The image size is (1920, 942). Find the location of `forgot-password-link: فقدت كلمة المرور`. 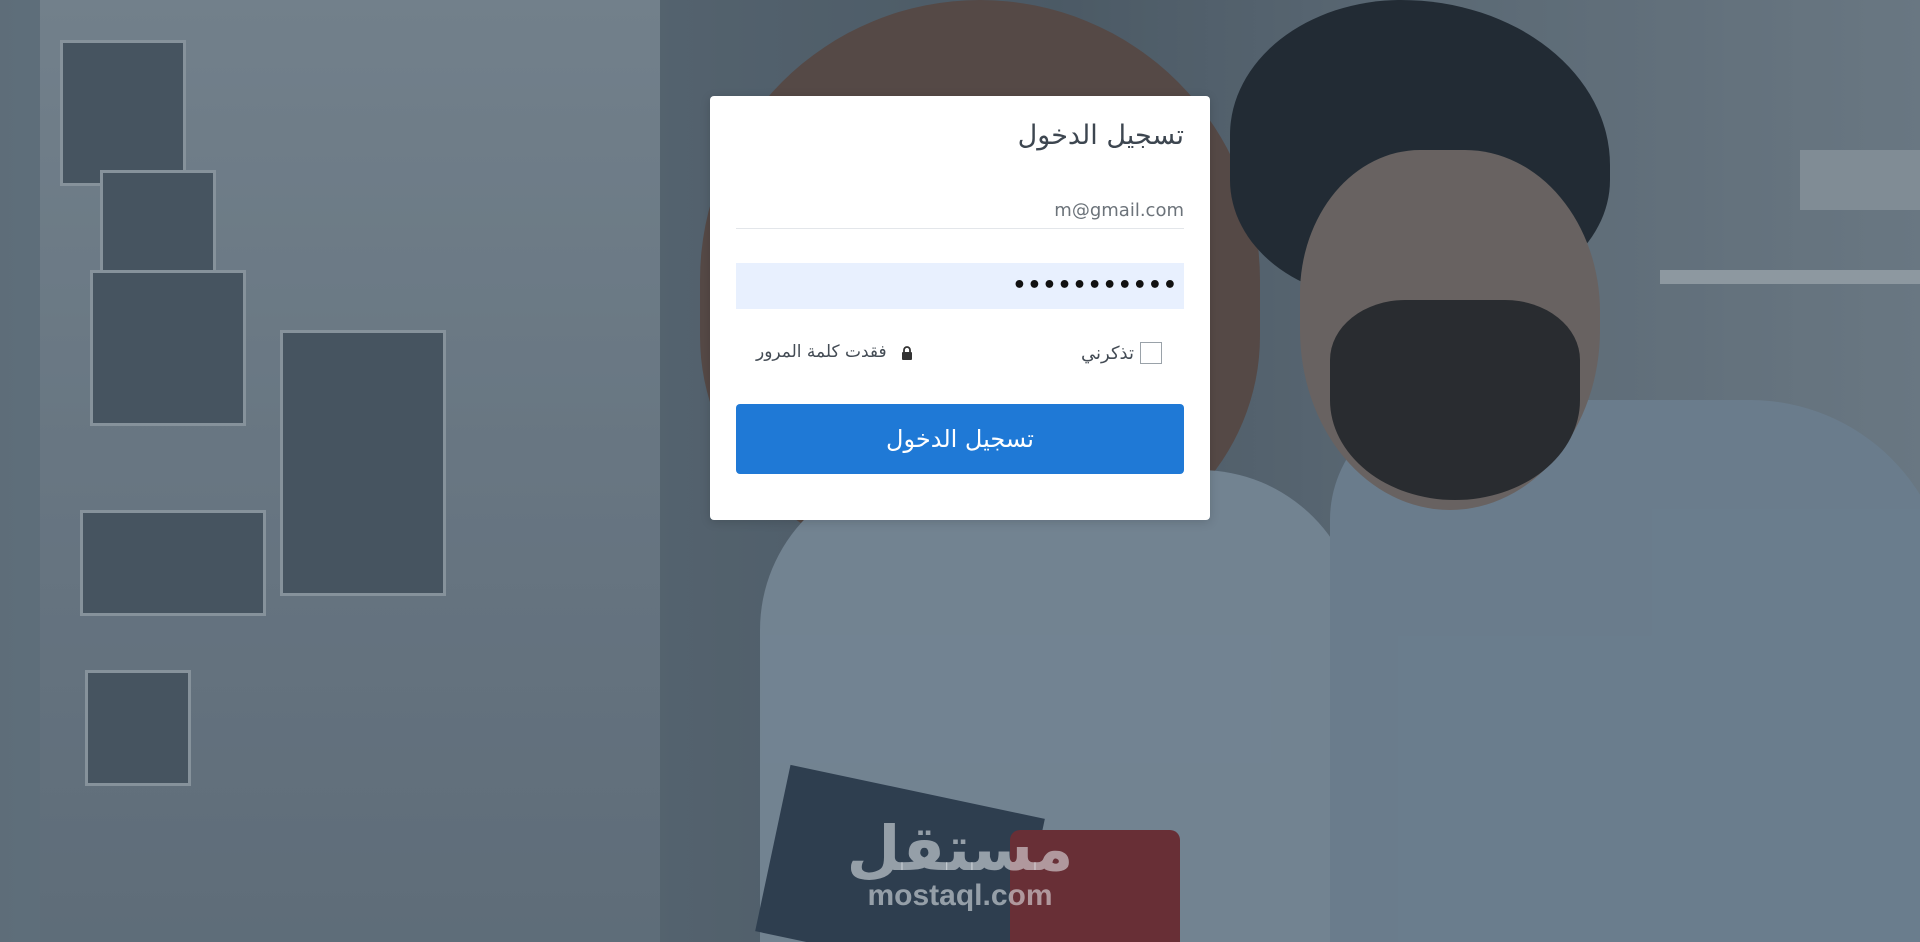

forgot-password-link: فقدت كلمة المرور is located at coordinates (834, 352).